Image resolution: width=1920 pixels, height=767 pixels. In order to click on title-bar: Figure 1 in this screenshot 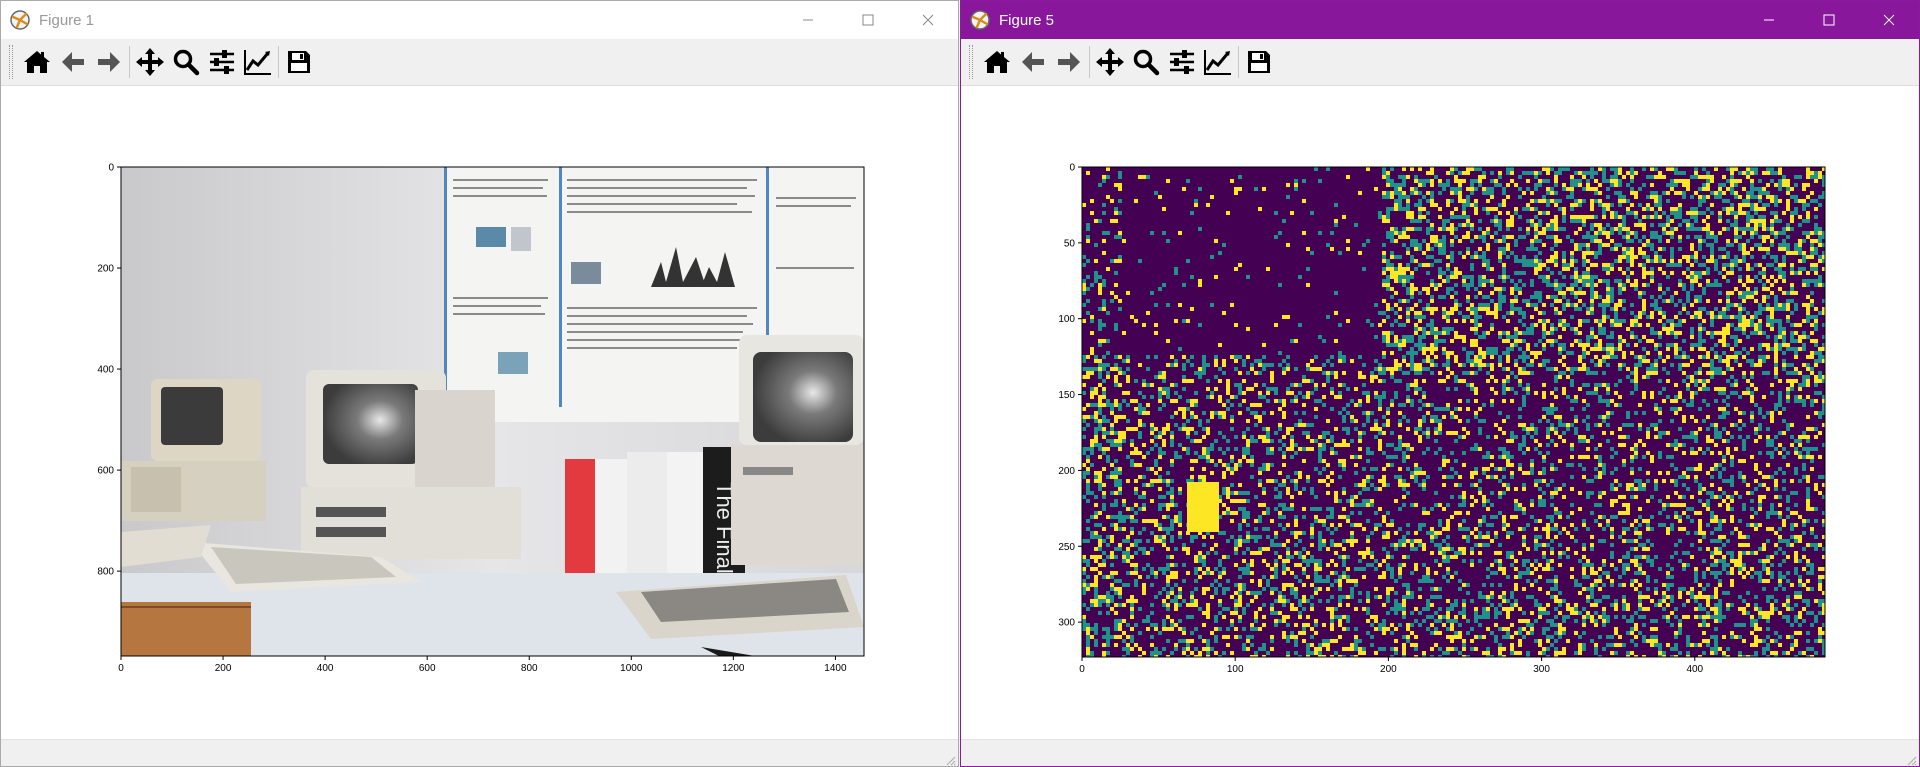, I will do `click(479, 20)`.